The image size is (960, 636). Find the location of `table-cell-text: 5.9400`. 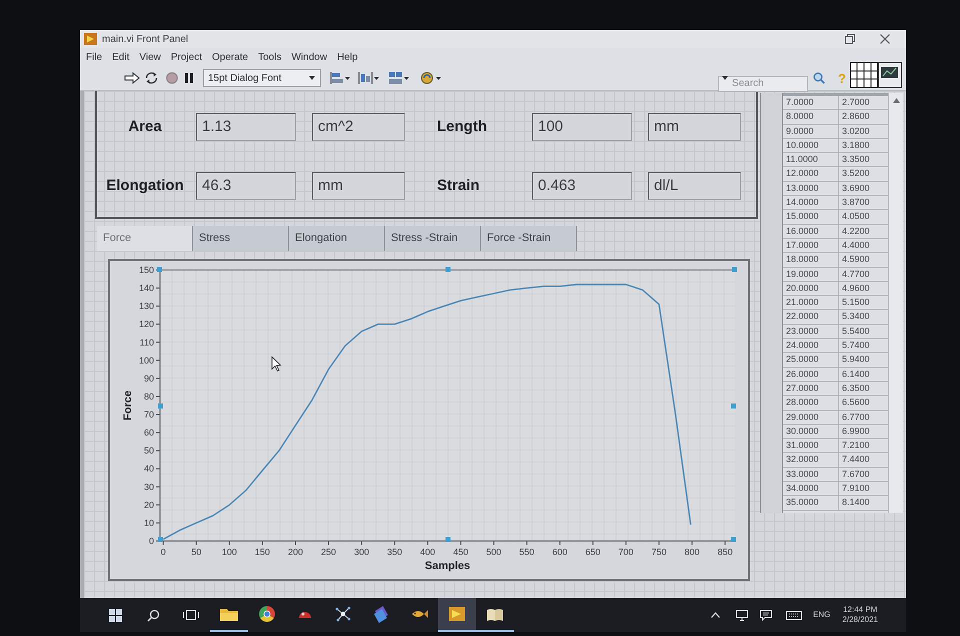

table-cell-text: 5.9400 is located at coordinates (856, 359).